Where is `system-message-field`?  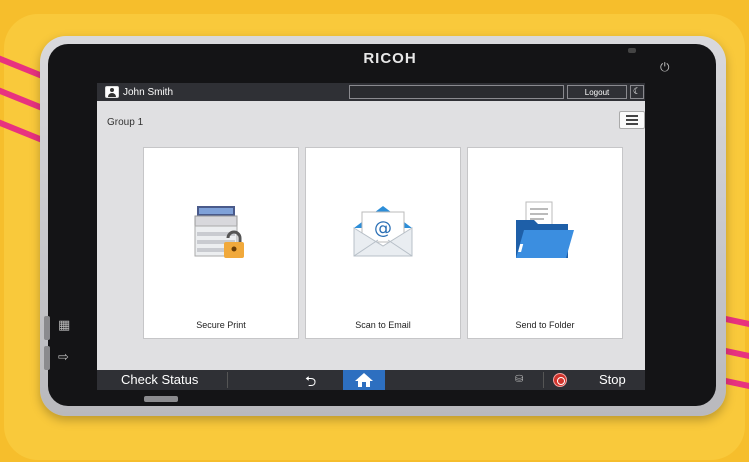
system-message-field is located at coordinates (456, 92).